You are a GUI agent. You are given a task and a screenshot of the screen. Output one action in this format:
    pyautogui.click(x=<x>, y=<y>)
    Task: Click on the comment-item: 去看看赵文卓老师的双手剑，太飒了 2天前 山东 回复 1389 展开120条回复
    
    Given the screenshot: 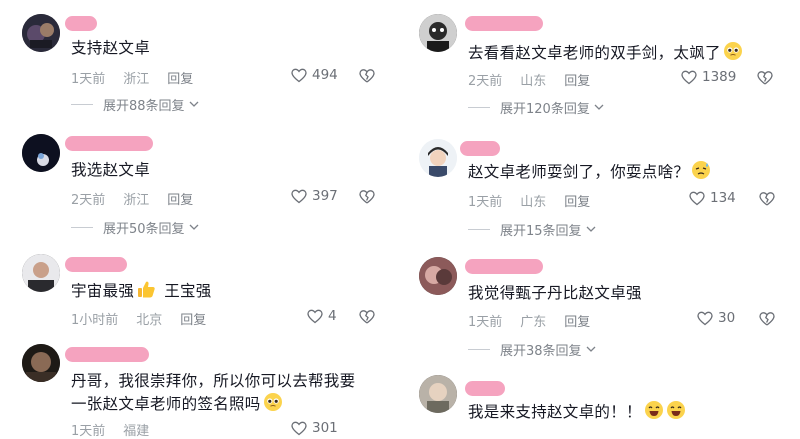 What is the action you would take?
    pyautogui.click(x=600, y=58)
    